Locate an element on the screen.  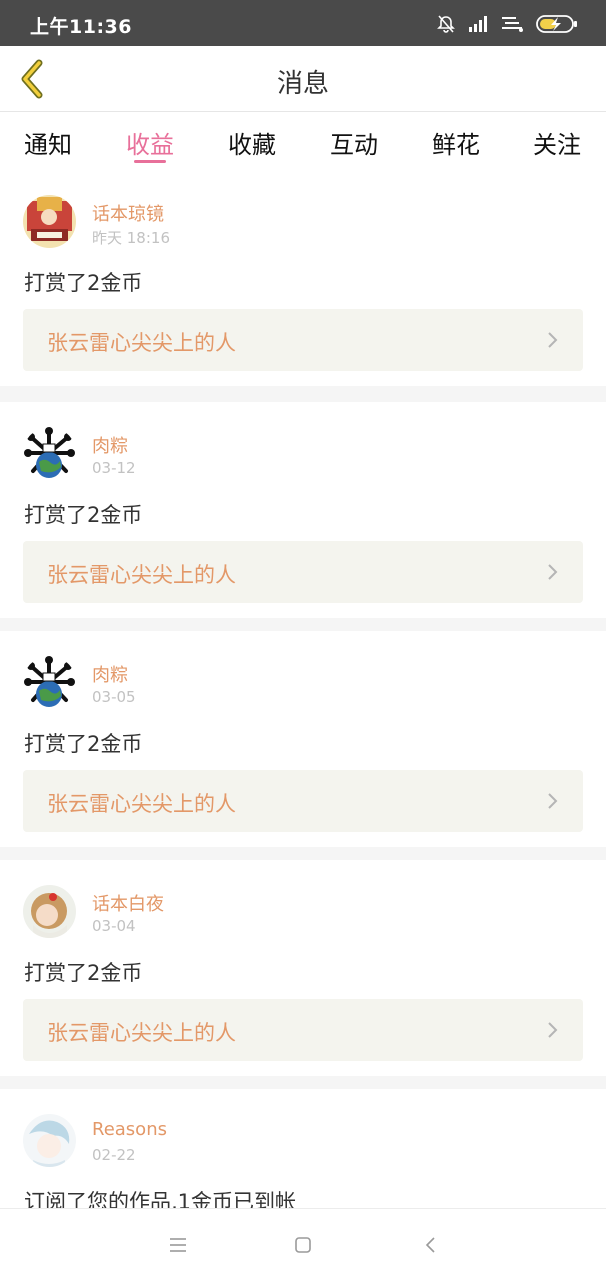
system-nav-bar is located at coordinates (303, 1244).